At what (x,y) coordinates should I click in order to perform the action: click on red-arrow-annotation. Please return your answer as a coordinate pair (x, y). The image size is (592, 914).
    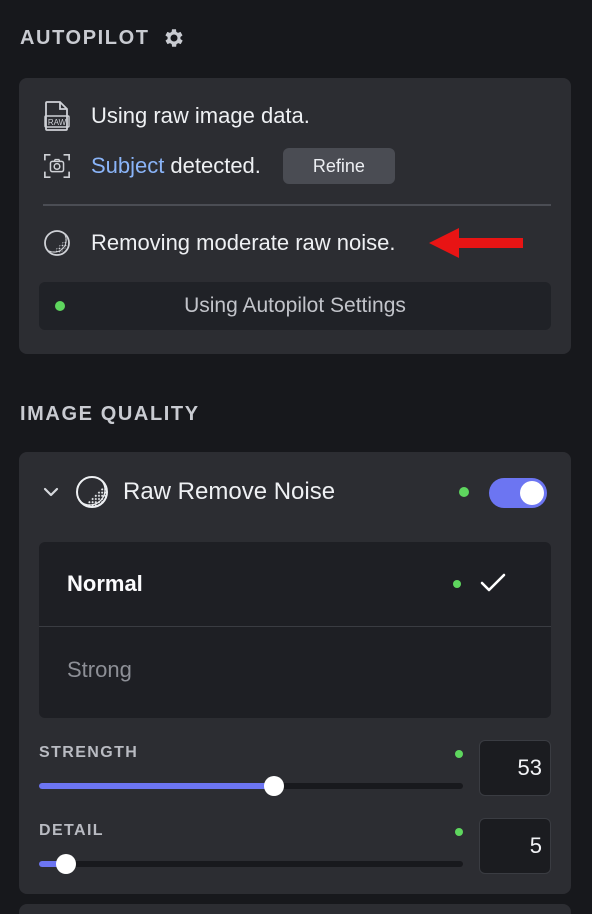
    Looking at the image, I should click on (476, 243).